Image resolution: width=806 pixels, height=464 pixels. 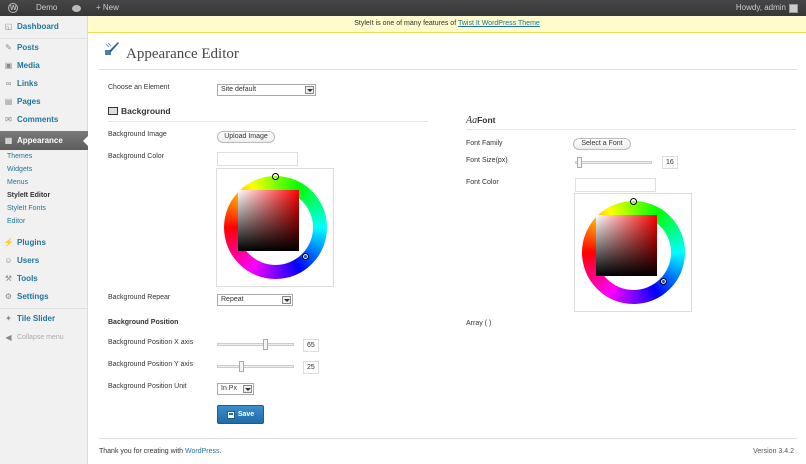 I want to click on menu-links-label: Links, so click(x=27, y=83).